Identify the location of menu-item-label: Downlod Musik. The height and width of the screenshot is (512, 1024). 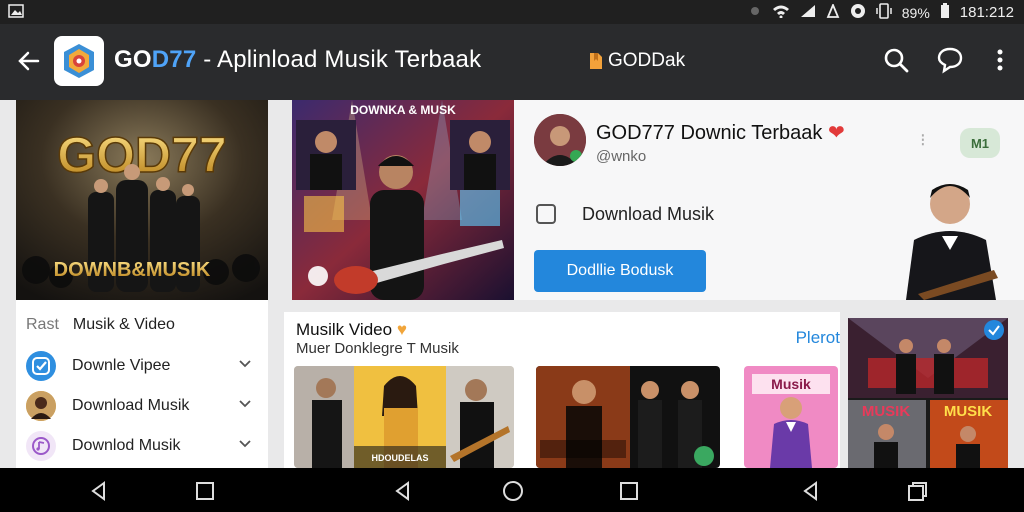
(126, 445).